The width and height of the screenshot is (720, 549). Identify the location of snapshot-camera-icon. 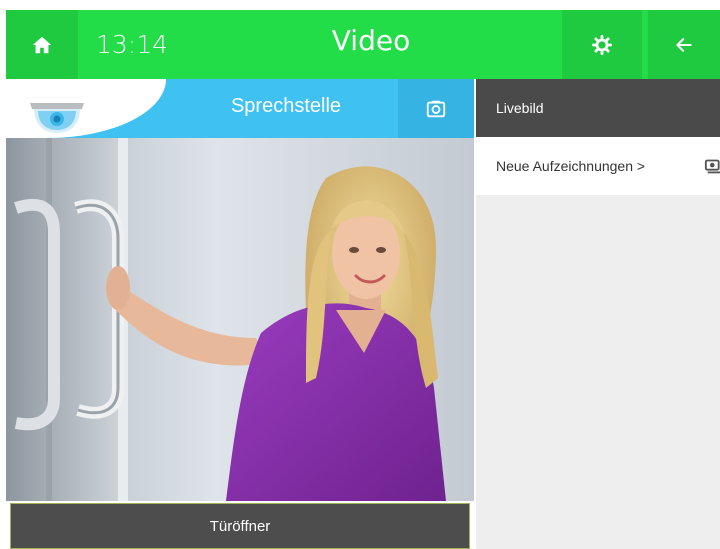
(436, 108).